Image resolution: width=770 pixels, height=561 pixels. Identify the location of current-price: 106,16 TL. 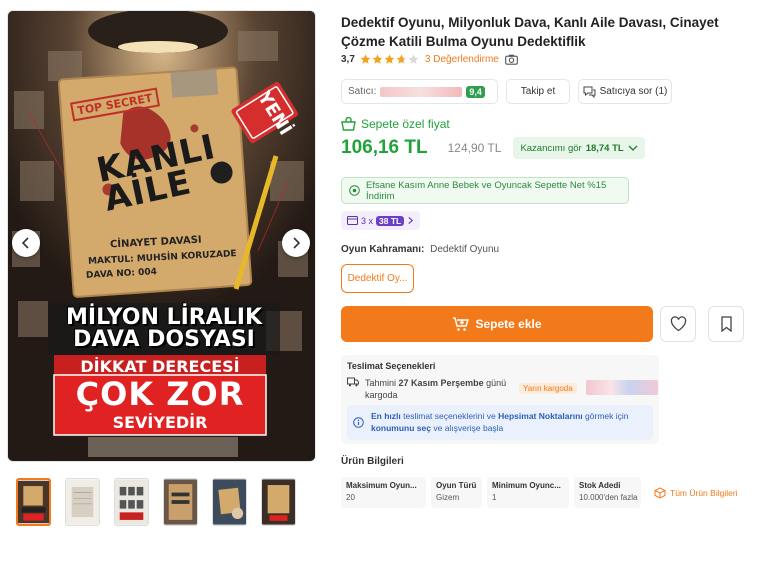
(384, 147).